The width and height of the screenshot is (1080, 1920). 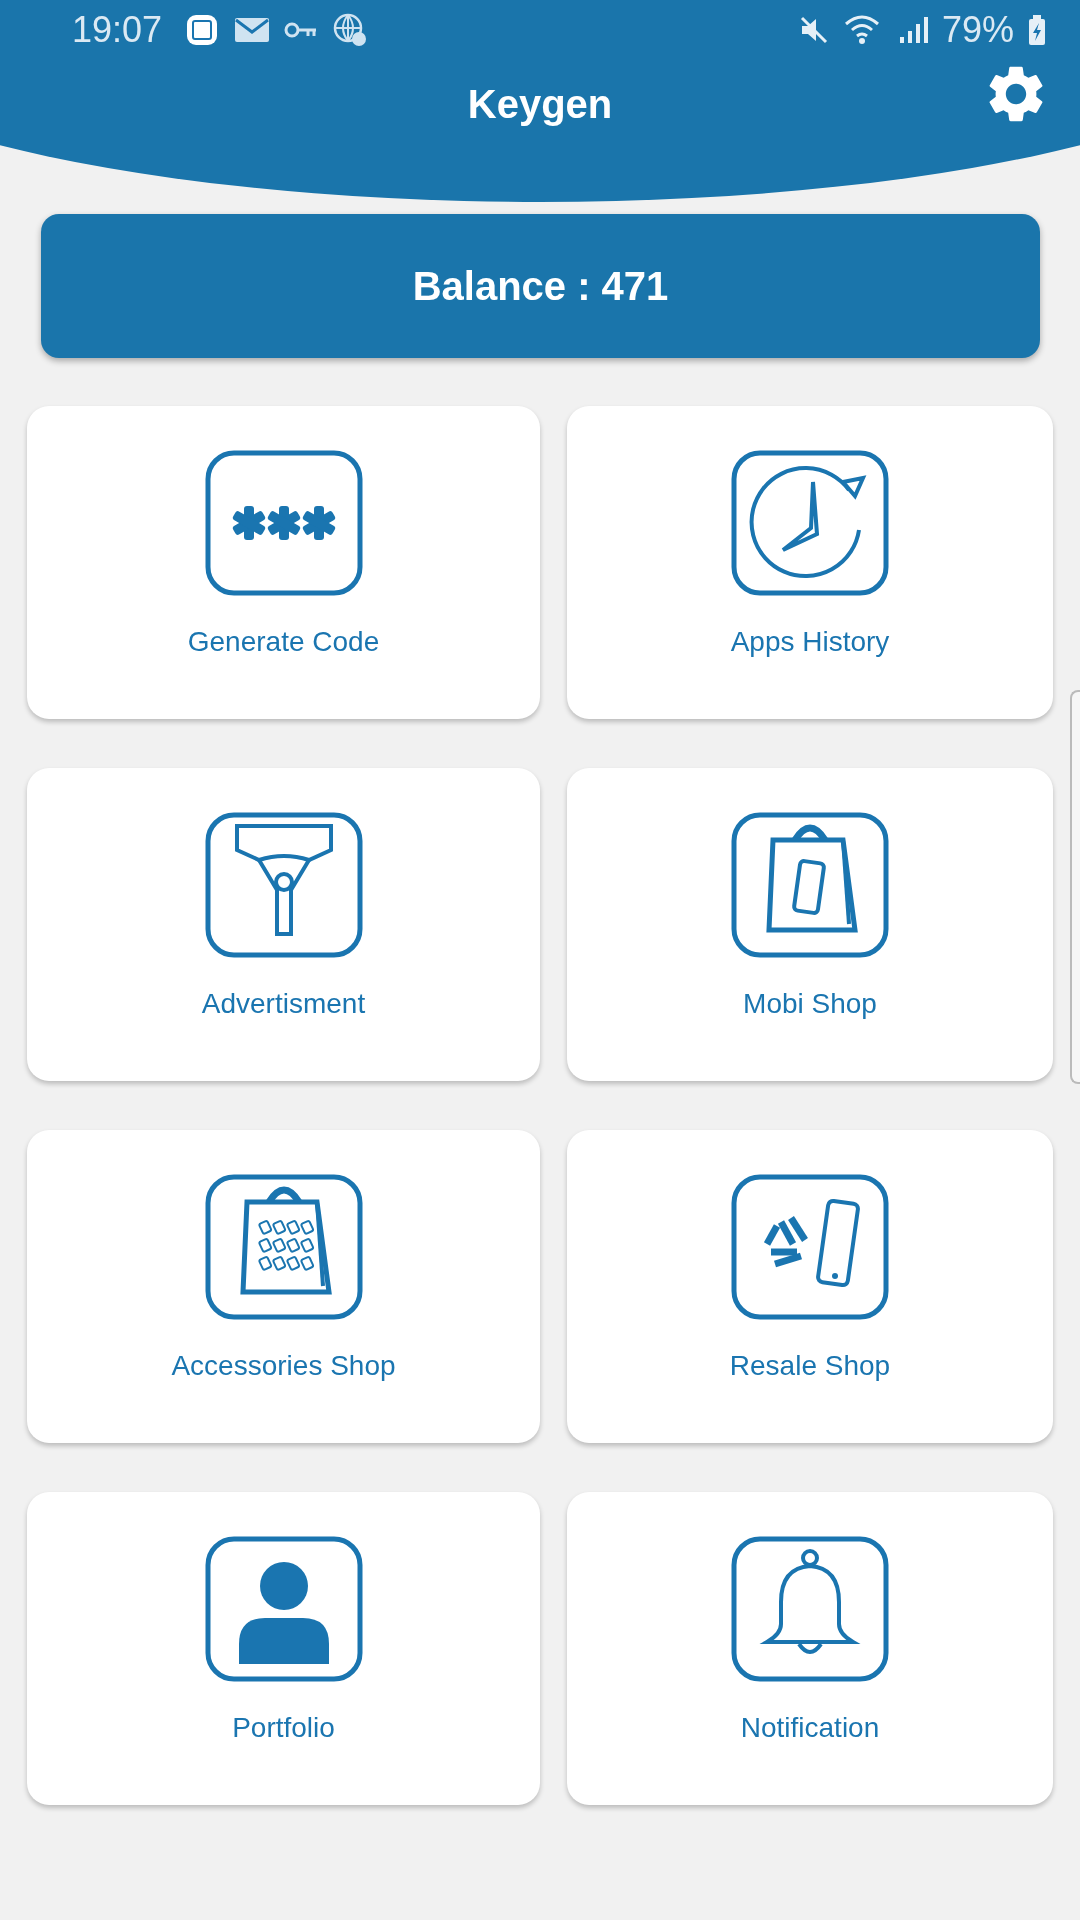 I want to click on status-time: 19:07, so click(x=117, y=30).